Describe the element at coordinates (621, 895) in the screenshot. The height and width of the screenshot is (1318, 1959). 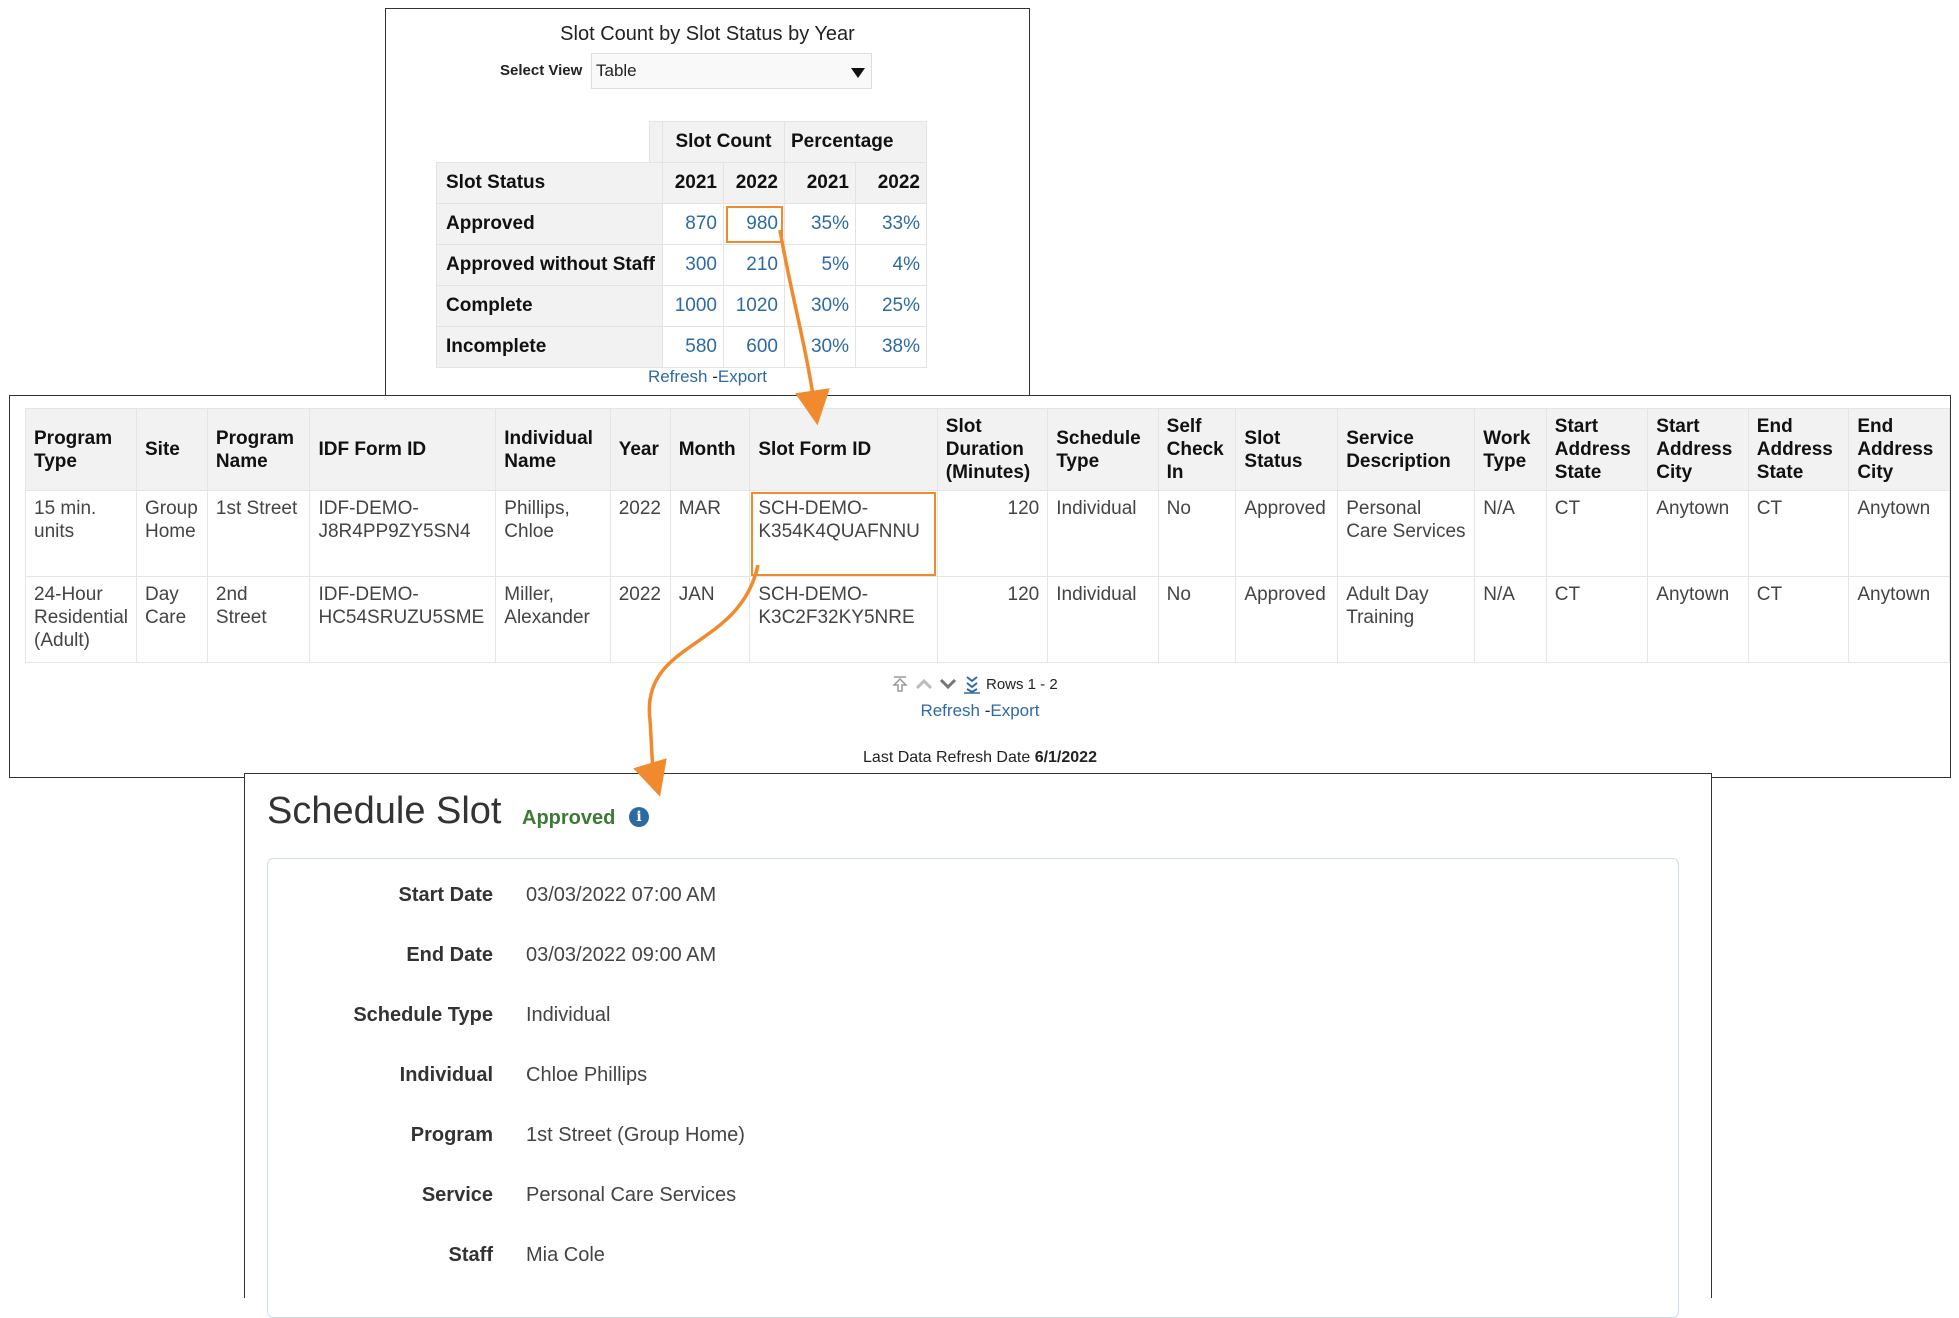
I see `field-value: 03/03/2022 07:00 AM` at that location.